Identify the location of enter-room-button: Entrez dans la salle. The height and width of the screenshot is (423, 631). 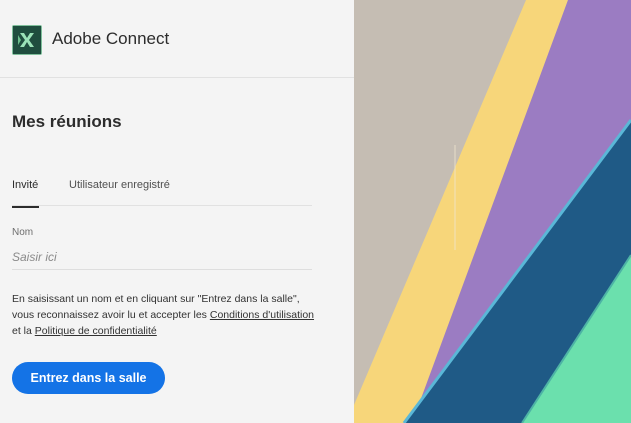
(88, 378).